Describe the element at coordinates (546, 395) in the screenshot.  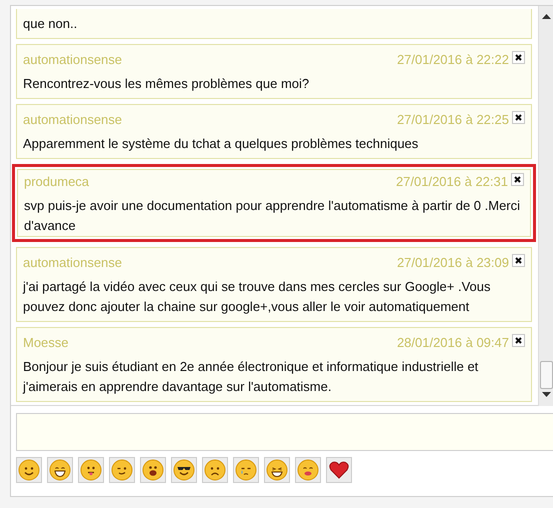
I see `scroll-down-icon` at that location.